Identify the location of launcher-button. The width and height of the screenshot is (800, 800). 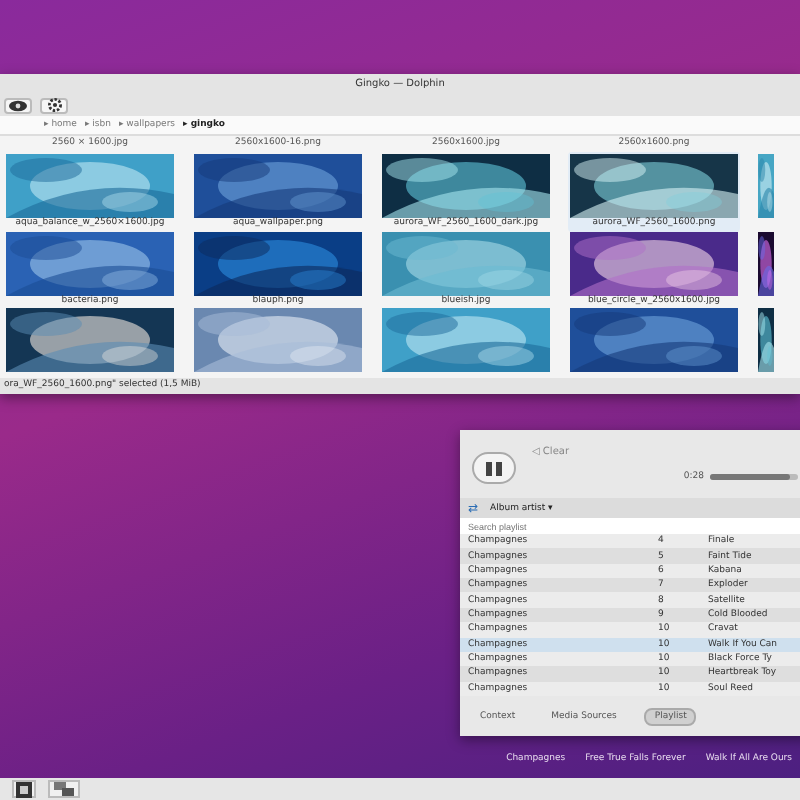
(24, 789).